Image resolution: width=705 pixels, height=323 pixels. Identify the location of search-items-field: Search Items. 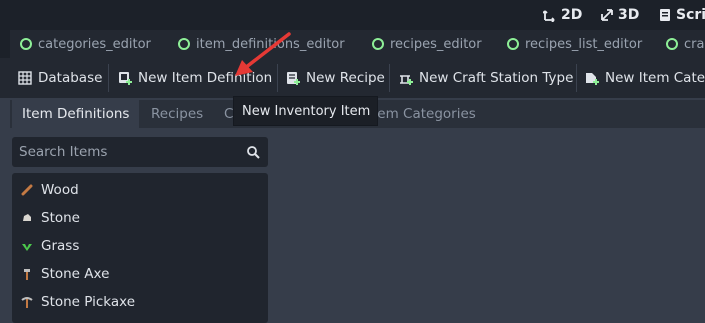
(140, 152).